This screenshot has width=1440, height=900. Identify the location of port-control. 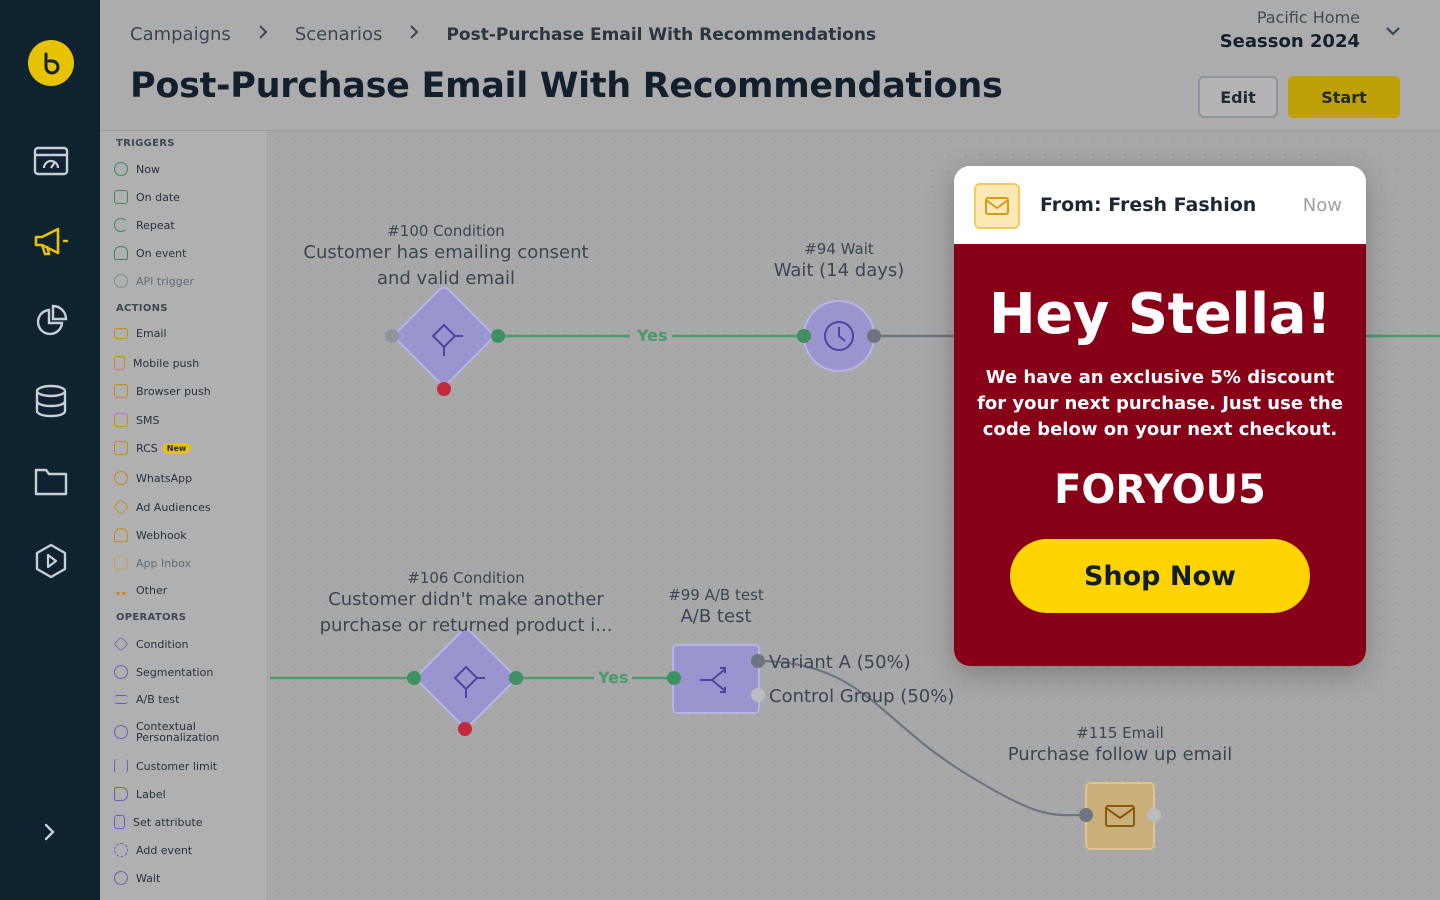
(758, 695).